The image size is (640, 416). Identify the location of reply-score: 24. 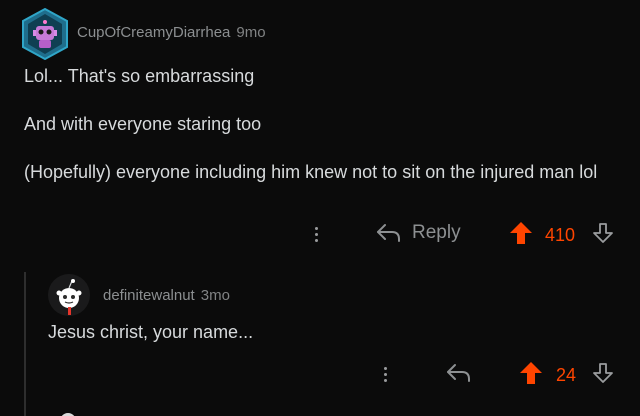
(566, 375).